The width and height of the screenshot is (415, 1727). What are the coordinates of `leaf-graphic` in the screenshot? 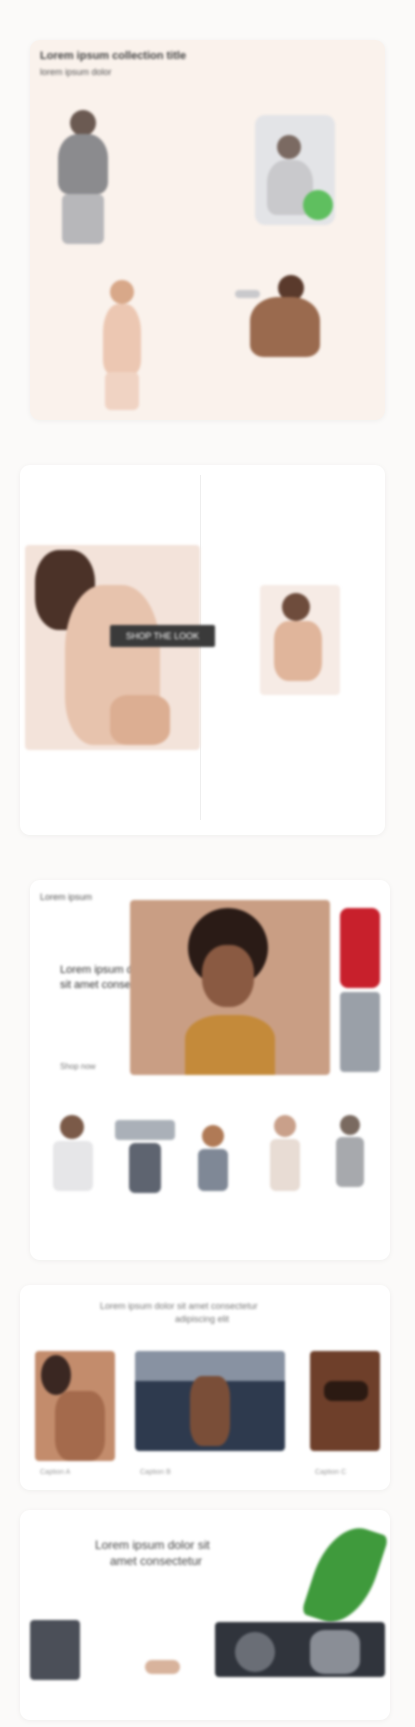 It's located at (345, 1575).